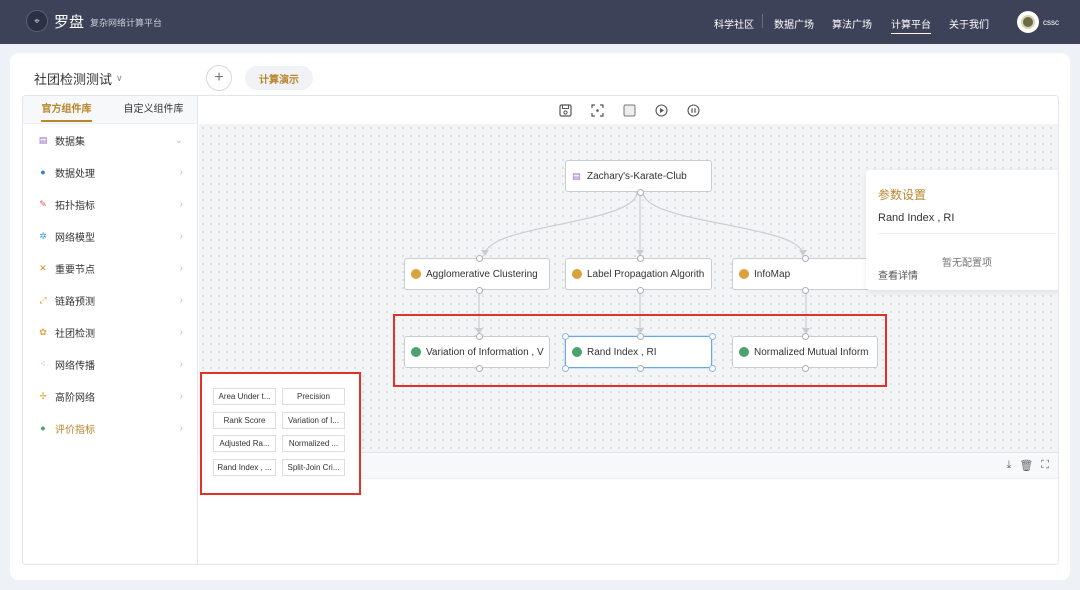  I want to click on user-name: cssc, so click(1051, 22).